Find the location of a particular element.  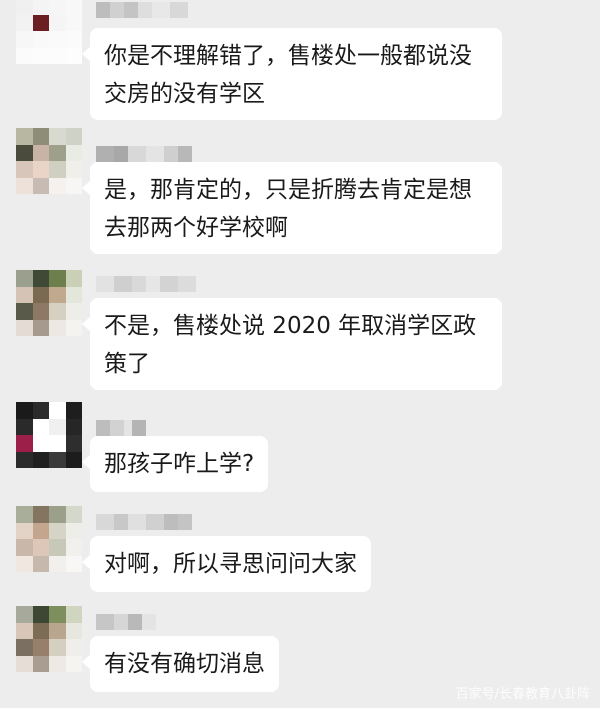

message-bubble: 对啊，所以寻思问问大家 is located at coordinates (226, 564).